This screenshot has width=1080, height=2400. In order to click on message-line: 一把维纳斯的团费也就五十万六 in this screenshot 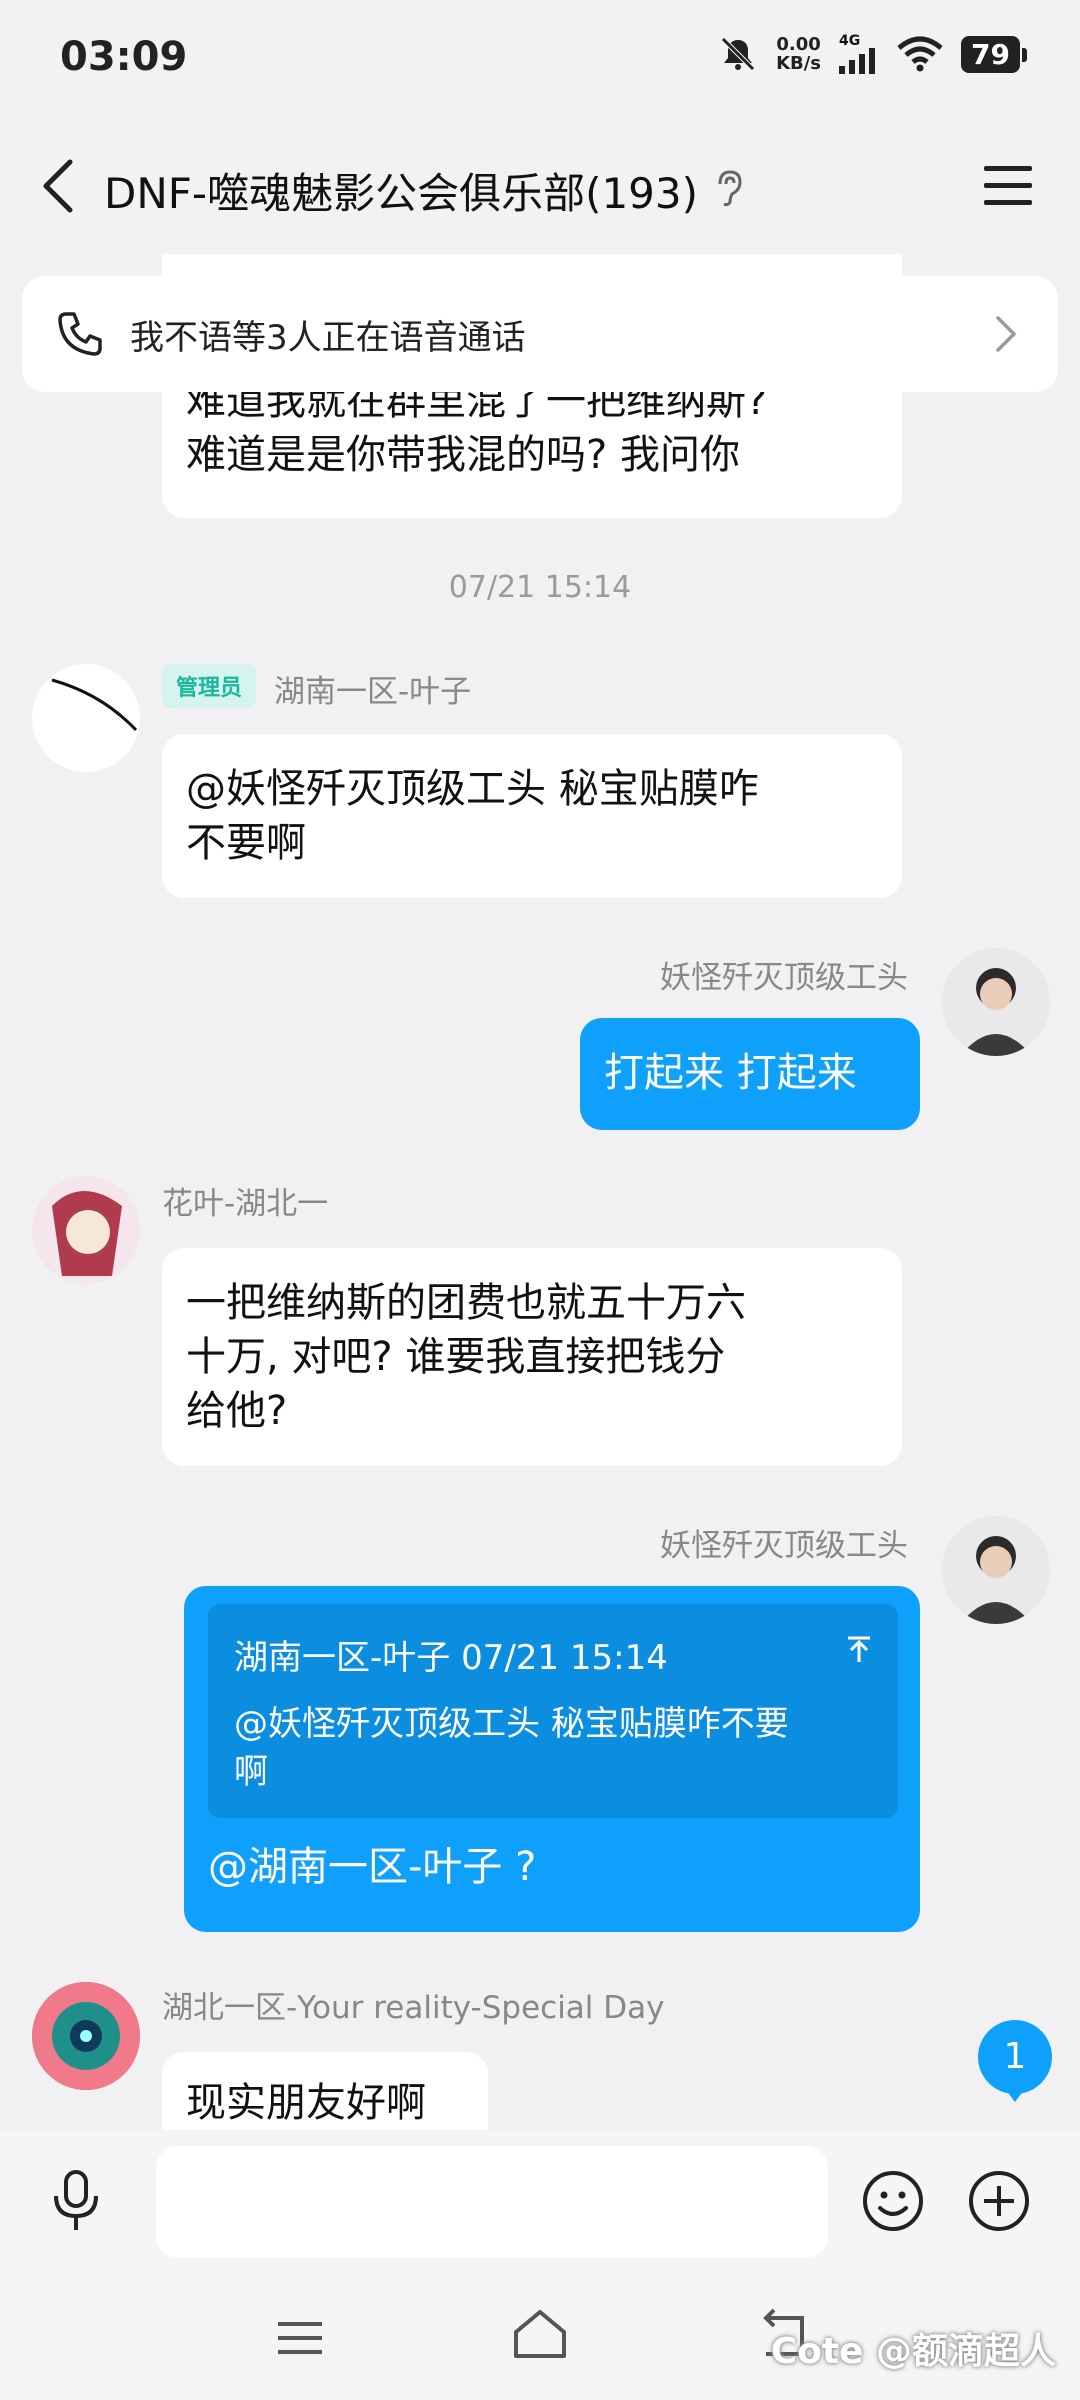, I will do `click(466, 1303)`.